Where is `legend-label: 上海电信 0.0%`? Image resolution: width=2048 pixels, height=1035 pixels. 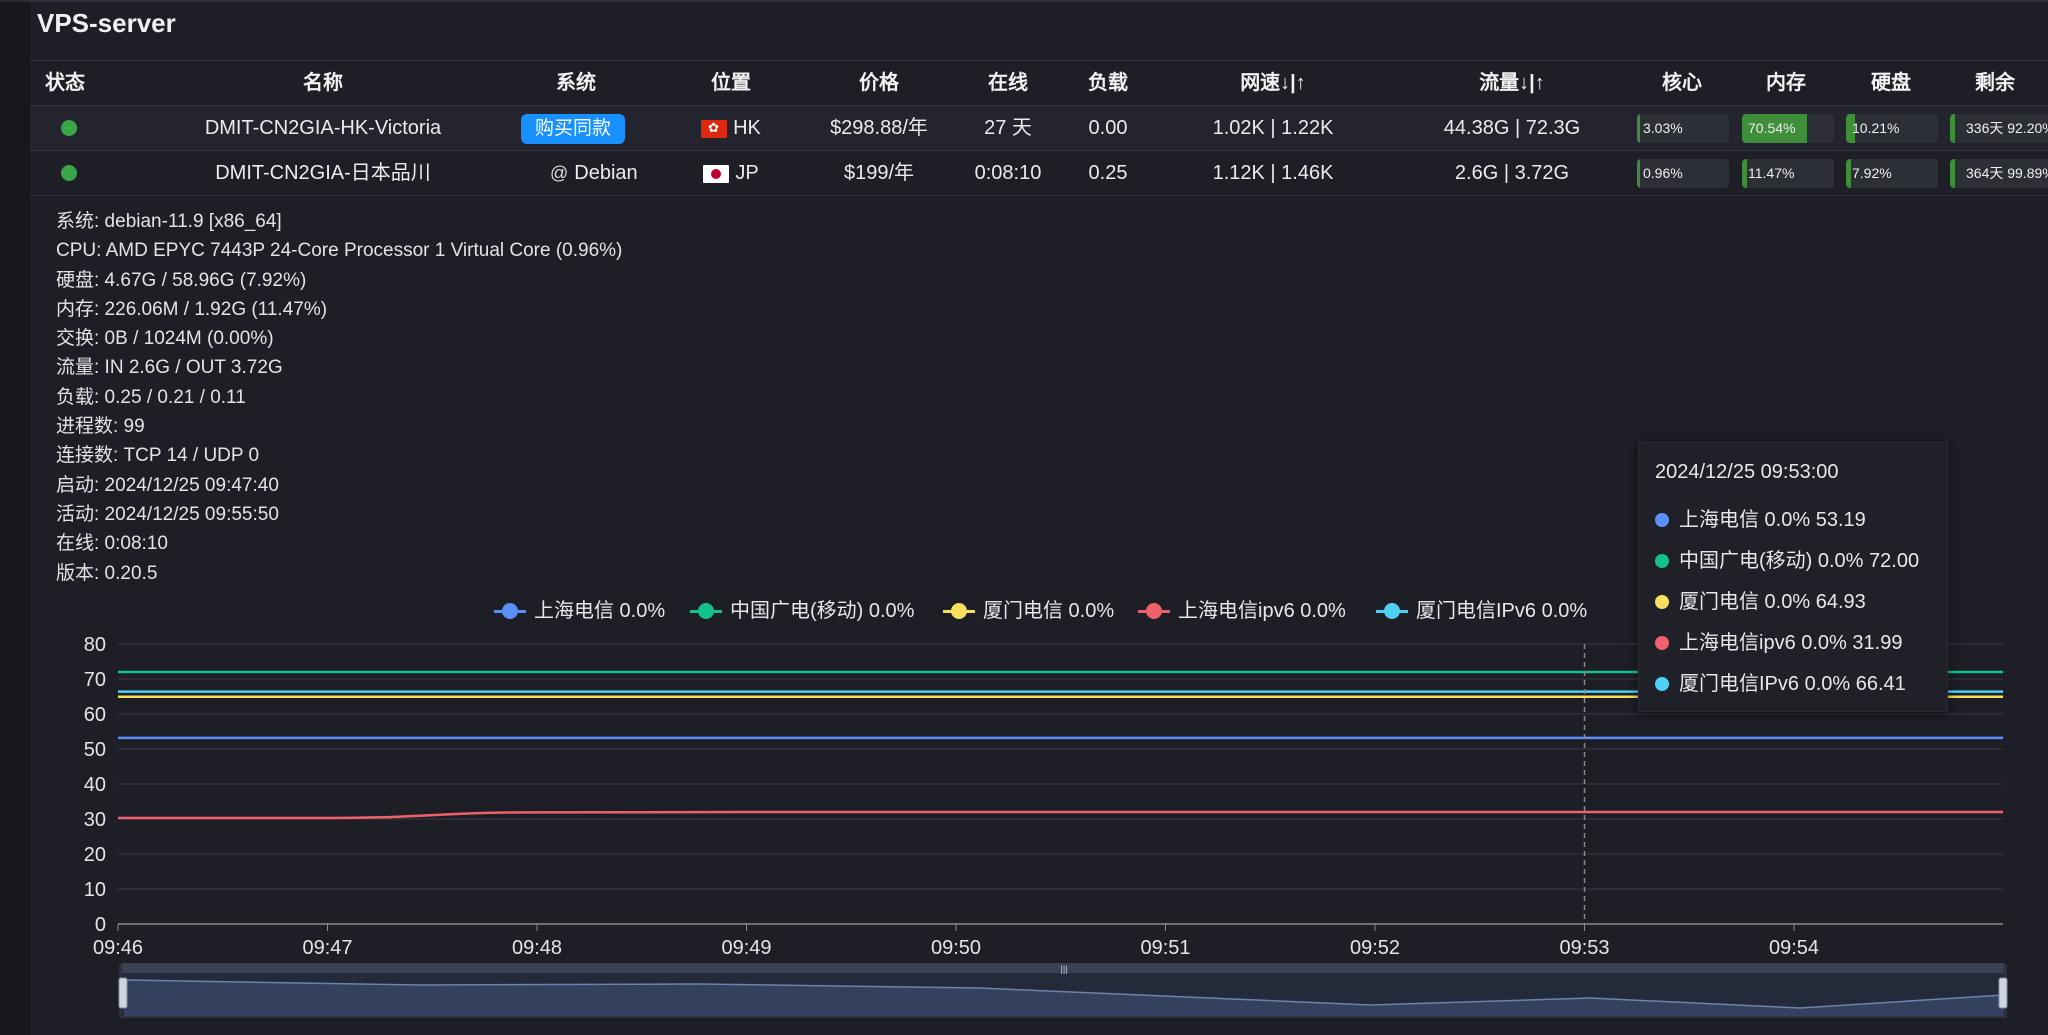 legend-label: 上海电信 0.0% is located at coordinates (600, 611).